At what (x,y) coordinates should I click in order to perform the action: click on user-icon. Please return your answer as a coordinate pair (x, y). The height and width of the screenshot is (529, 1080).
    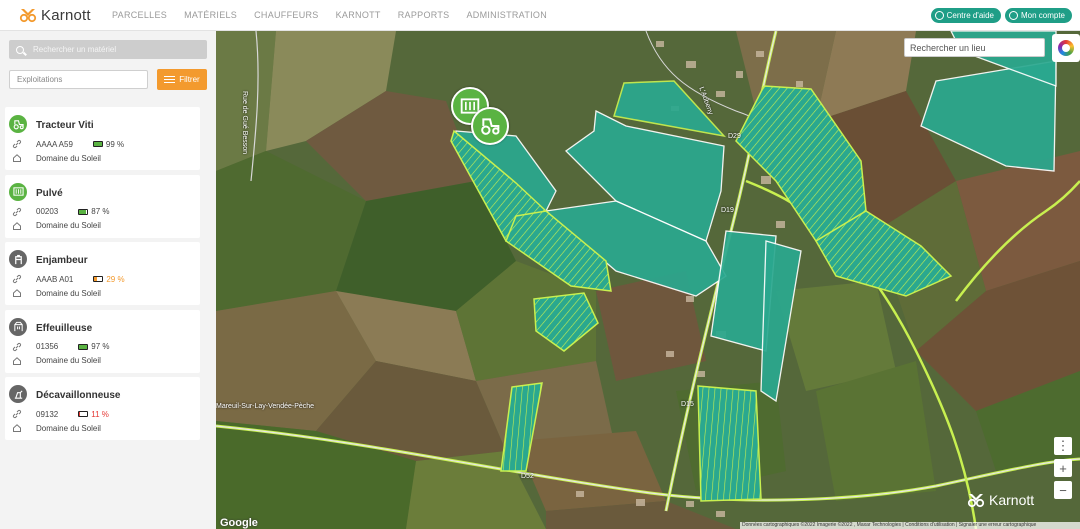
    Looking at the image, I should click on (1013, 15).